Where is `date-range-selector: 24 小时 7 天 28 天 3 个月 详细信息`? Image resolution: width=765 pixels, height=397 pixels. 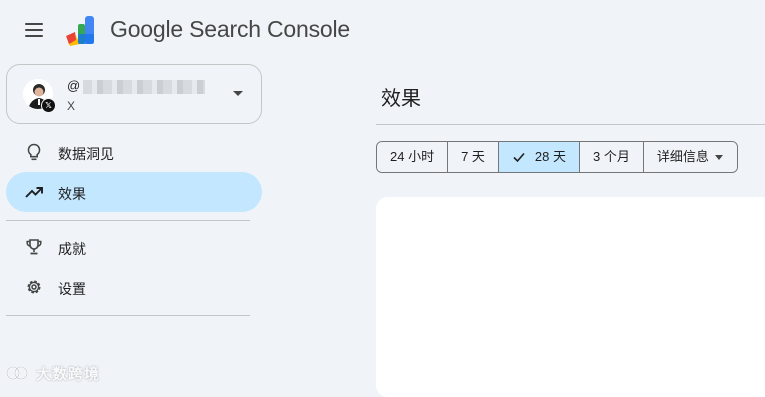
date-range-selector: 24 小时 7 天 28 天 3 个月 详细信息 is located at coordinates (557, 157).